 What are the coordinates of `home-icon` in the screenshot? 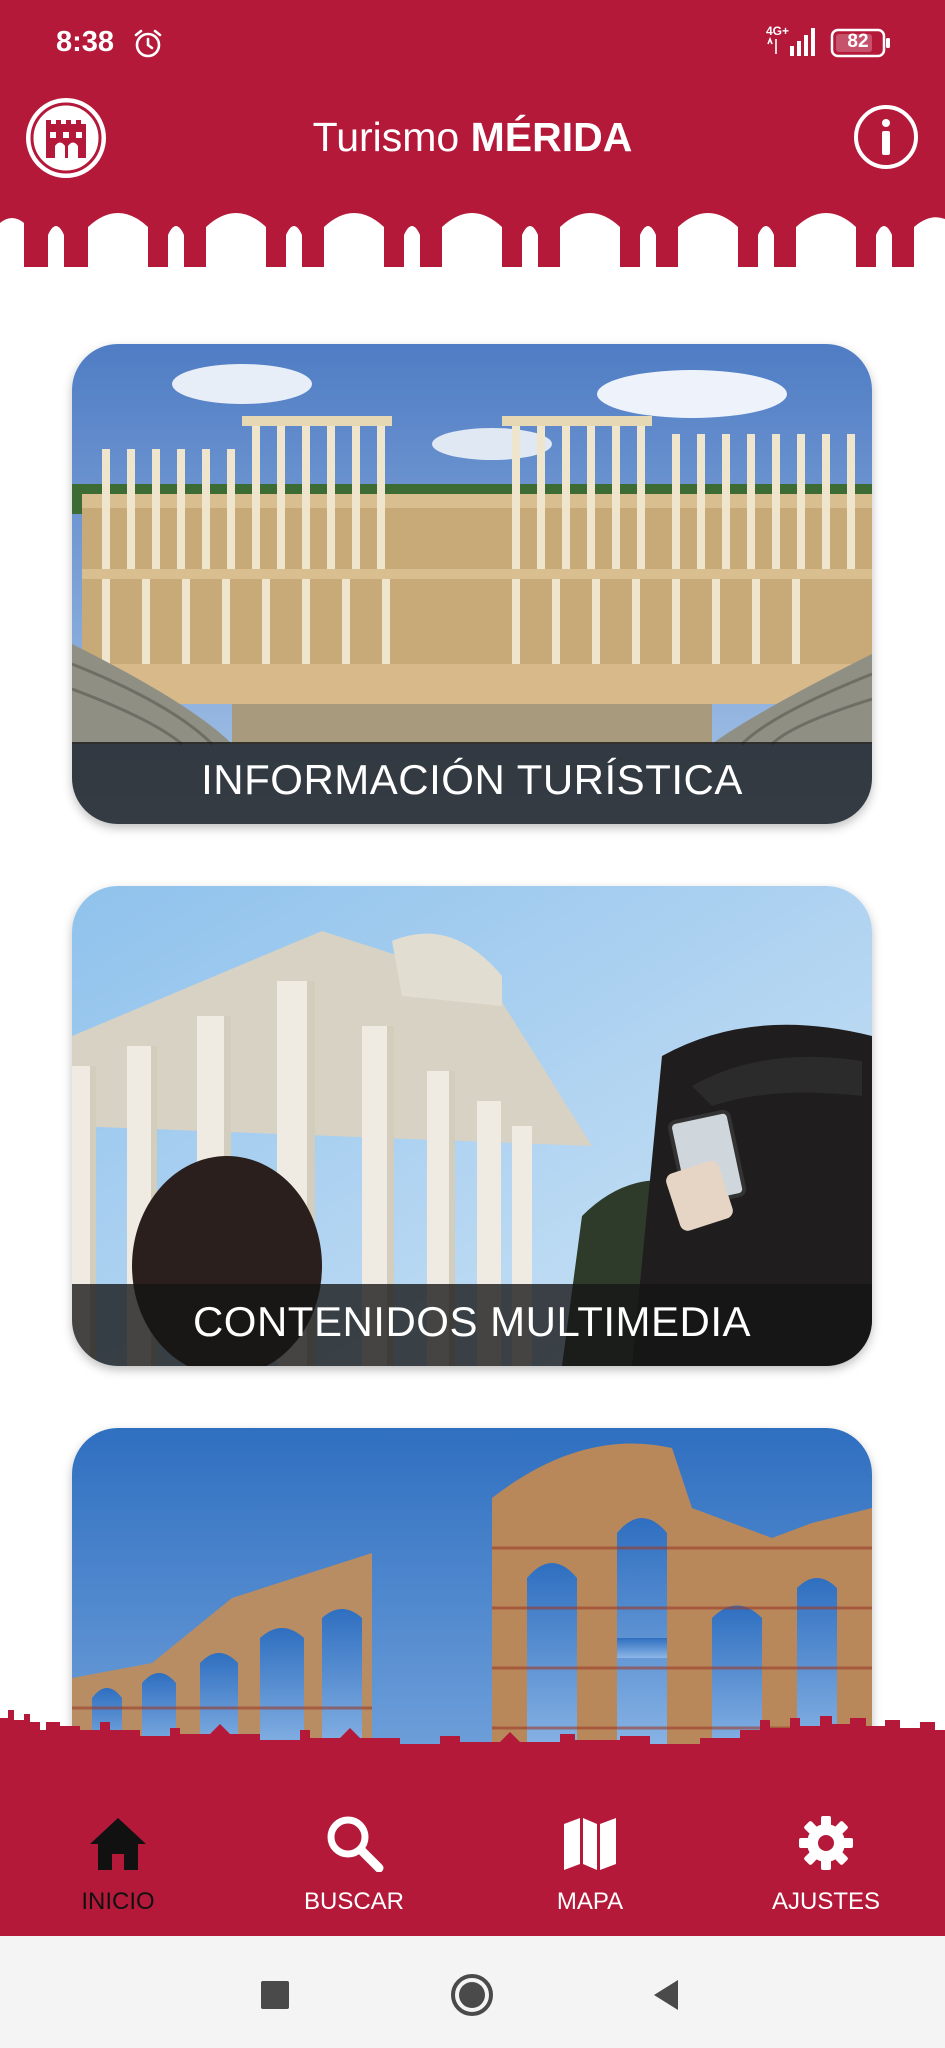 It's located at (118, 1844).